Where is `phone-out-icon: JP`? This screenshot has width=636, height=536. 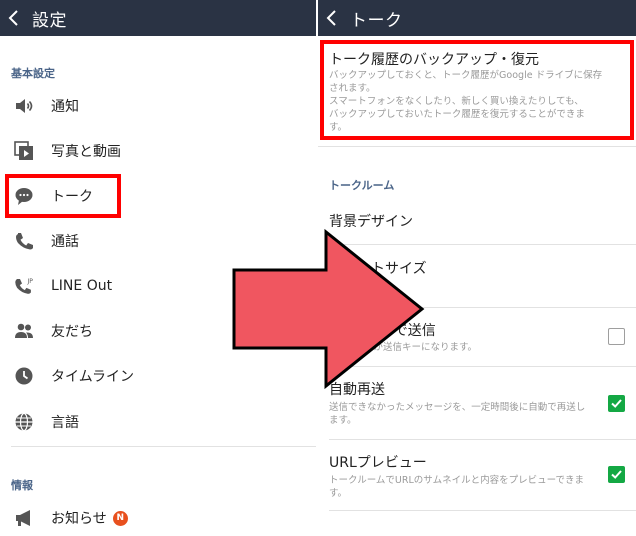 phone-out-icon: JP is located at coordinates (24, 286).